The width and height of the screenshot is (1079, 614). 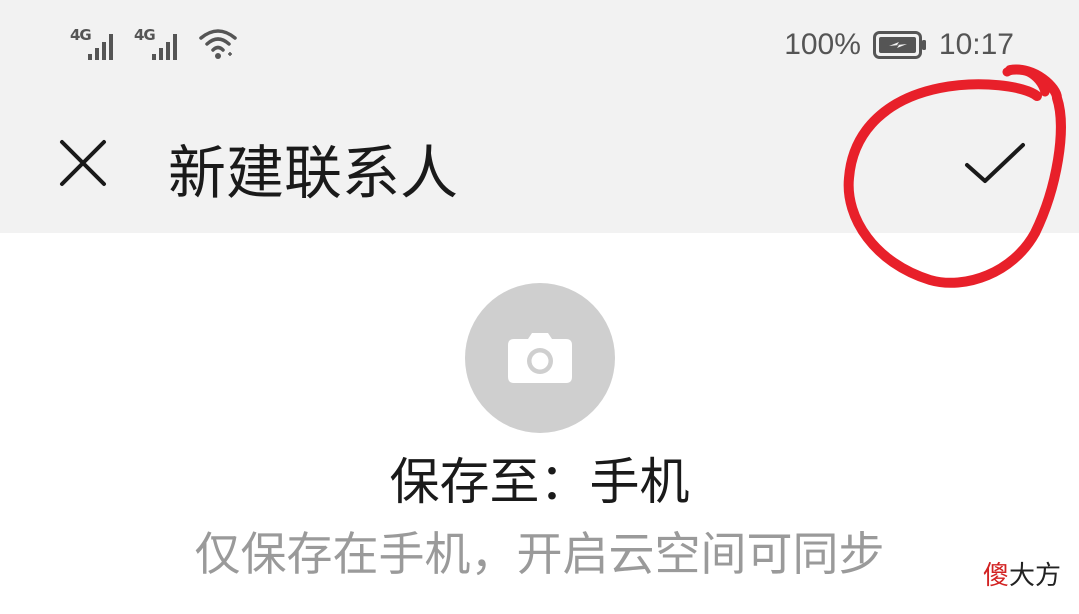 What do you see at coordinates (976, 44) in the screenshot?
I see `status-time: 10:17` at bounding box center [976, 44].